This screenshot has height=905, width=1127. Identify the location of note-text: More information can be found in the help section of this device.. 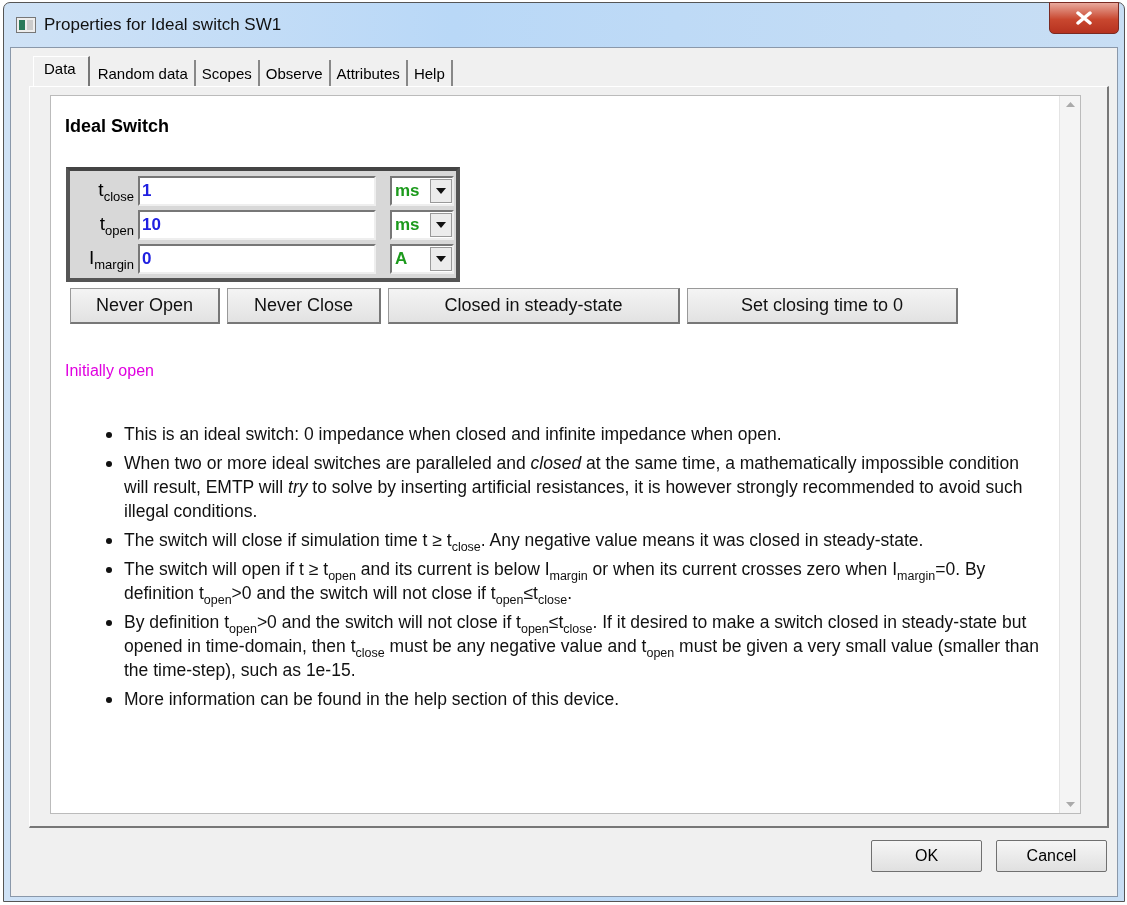
(372, 699).